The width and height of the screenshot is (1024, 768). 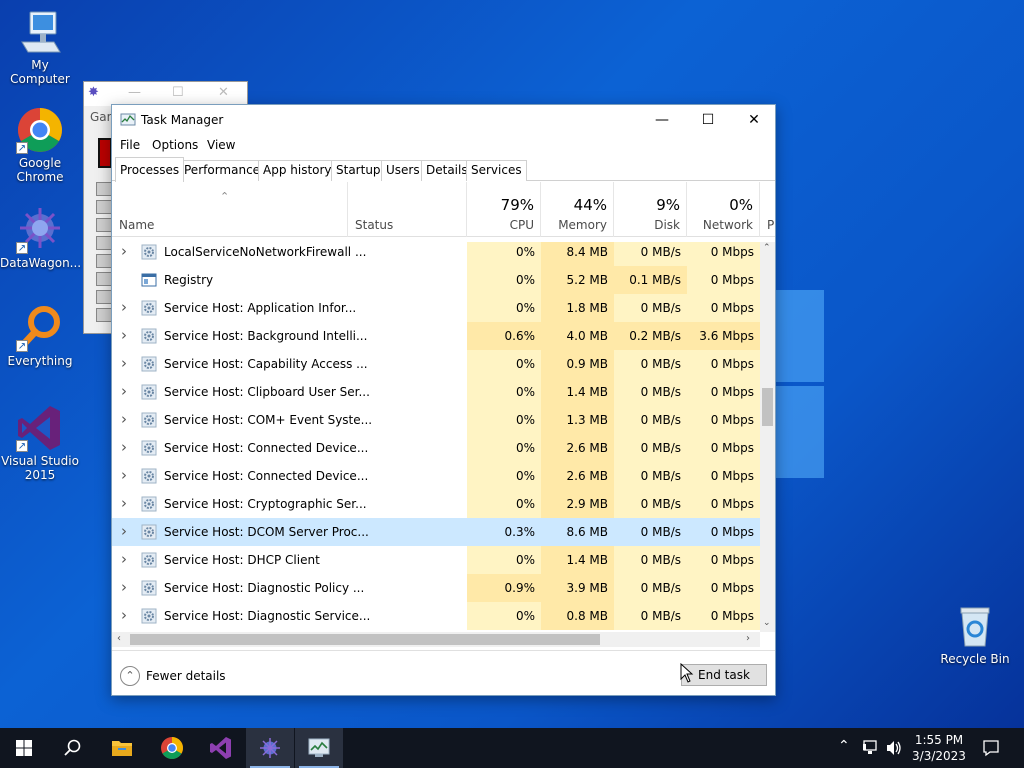 What do you see at coordinates (358, 170) in the screenshot?
I see `tab-startup: Startup` at bounding box center [358, 170].